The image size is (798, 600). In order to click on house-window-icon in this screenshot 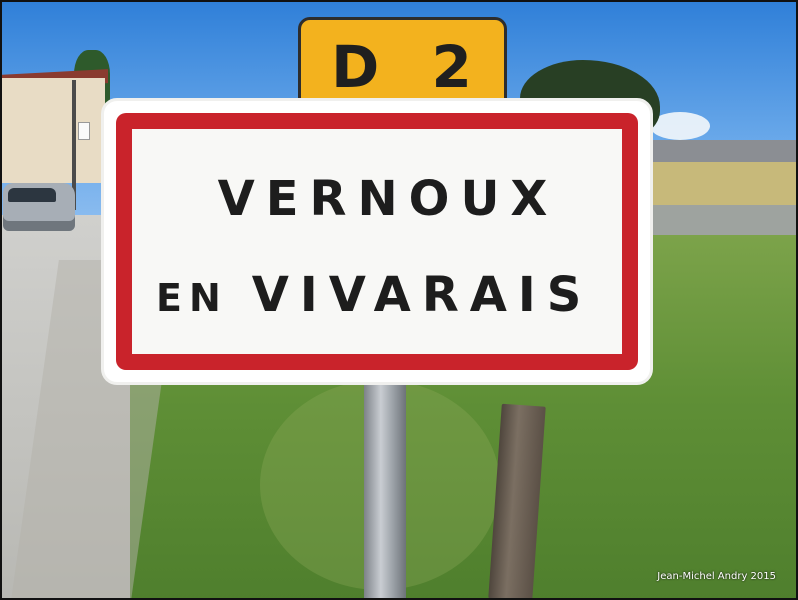, I will do `click(84, 131)`.